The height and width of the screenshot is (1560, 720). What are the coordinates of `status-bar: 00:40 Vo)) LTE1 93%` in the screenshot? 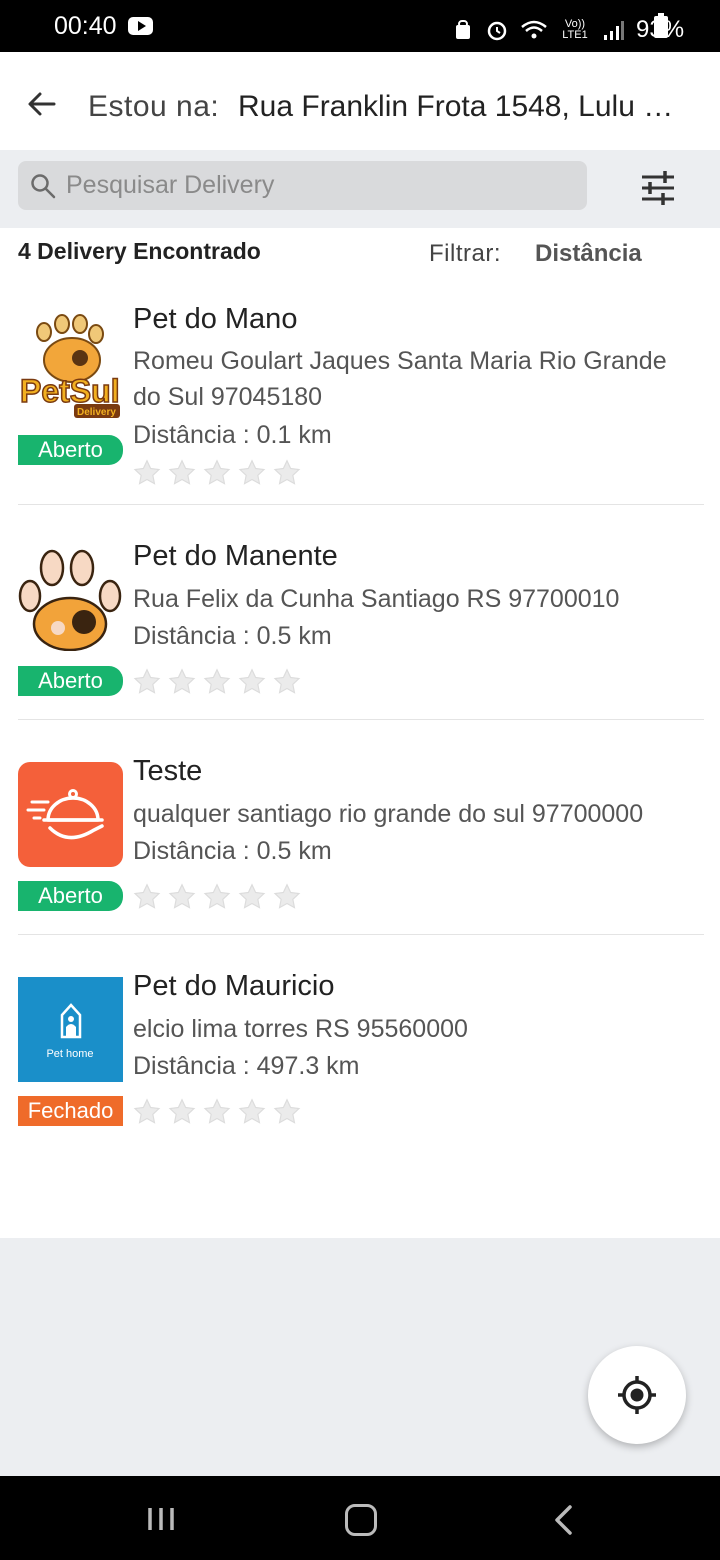 It's located at (360, 26).